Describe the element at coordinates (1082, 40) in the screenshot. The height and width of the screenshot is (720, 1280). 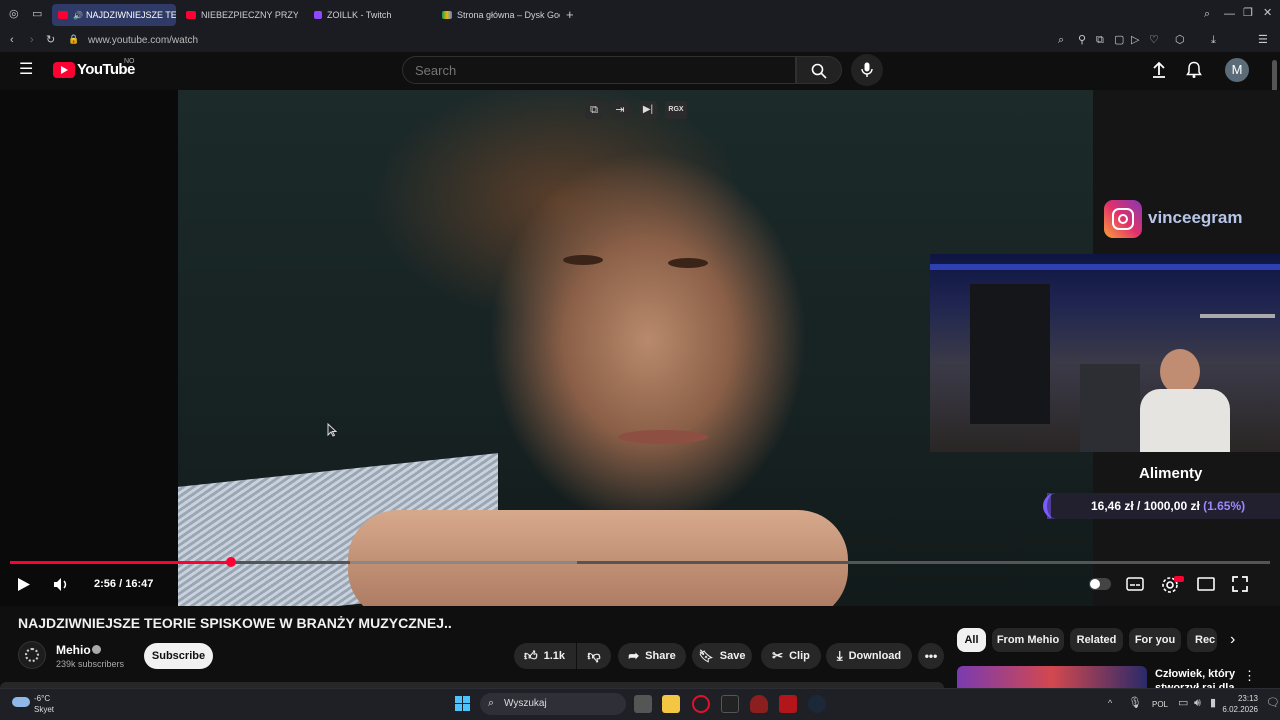
I see `pin-icon: ⚲` at that location.